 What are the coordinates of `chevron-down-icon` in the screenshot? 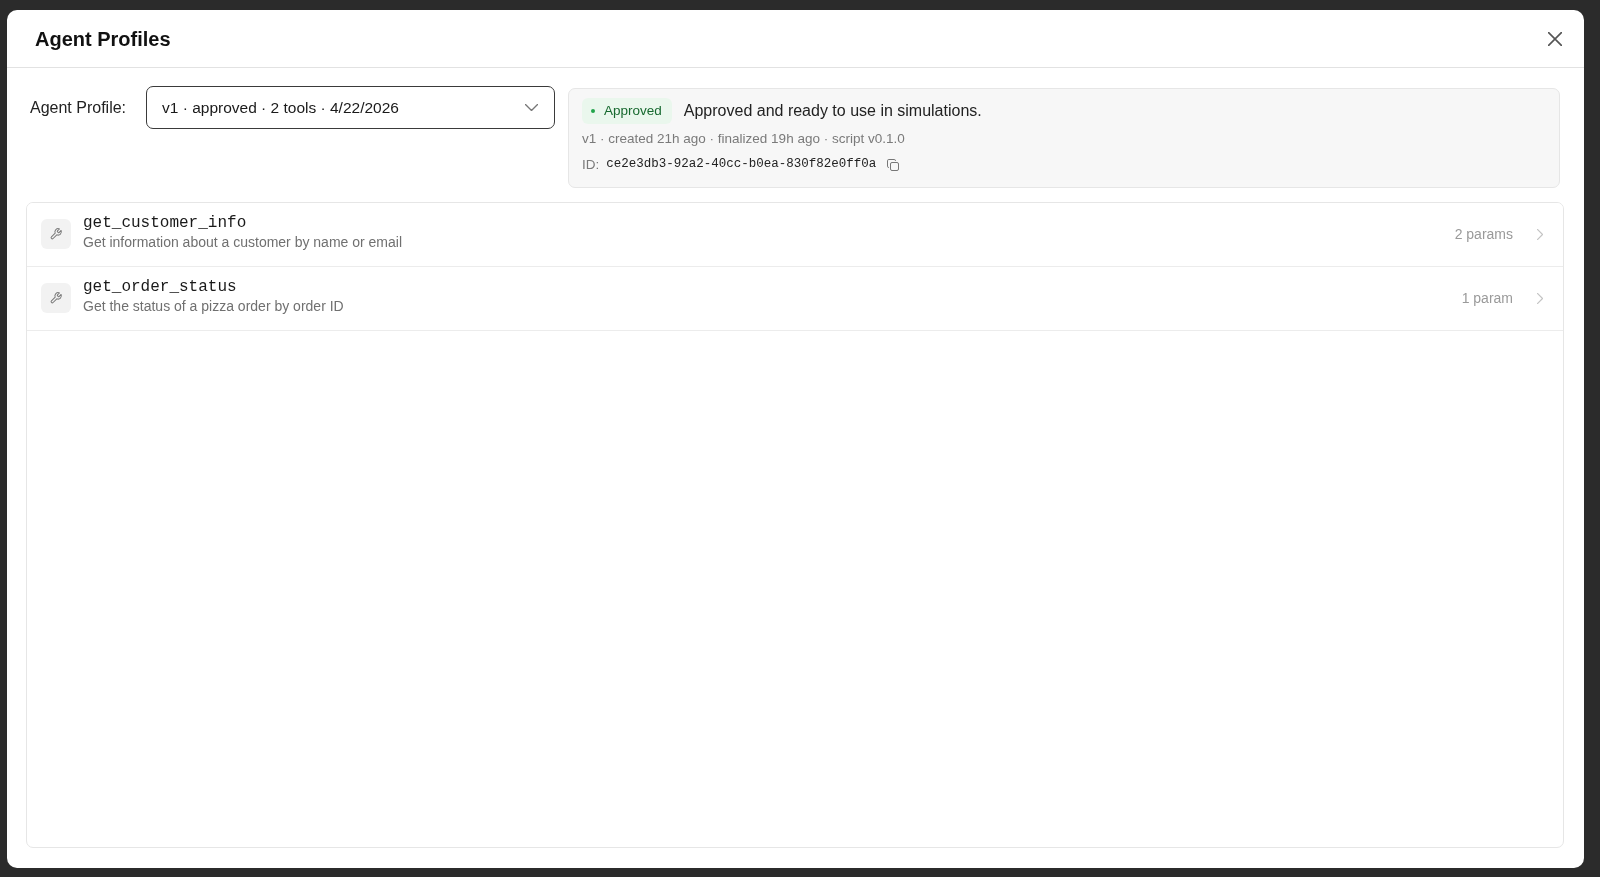 It's located at (531, 107).